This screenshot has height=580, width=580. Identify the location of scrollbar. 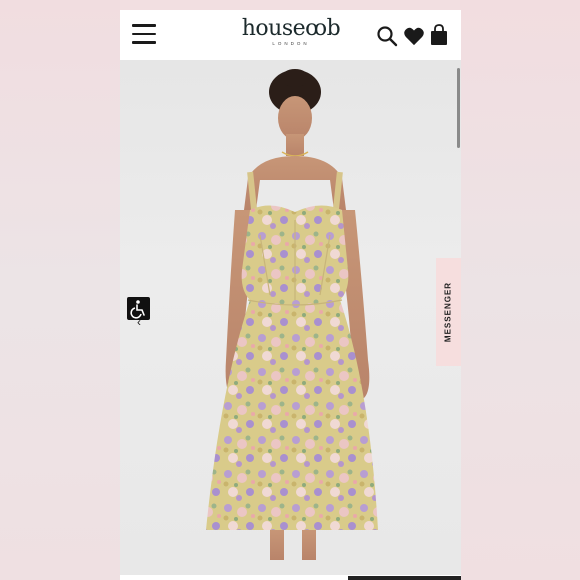
(458, 108).